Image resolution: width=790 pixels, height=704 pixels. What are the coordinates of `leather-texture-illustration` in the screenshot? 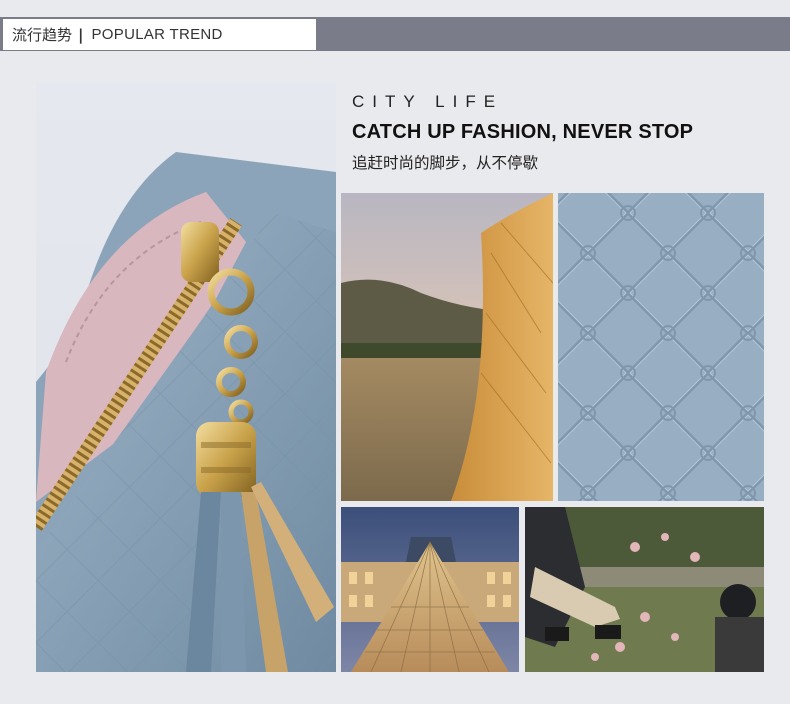 It's located at (661, 347).